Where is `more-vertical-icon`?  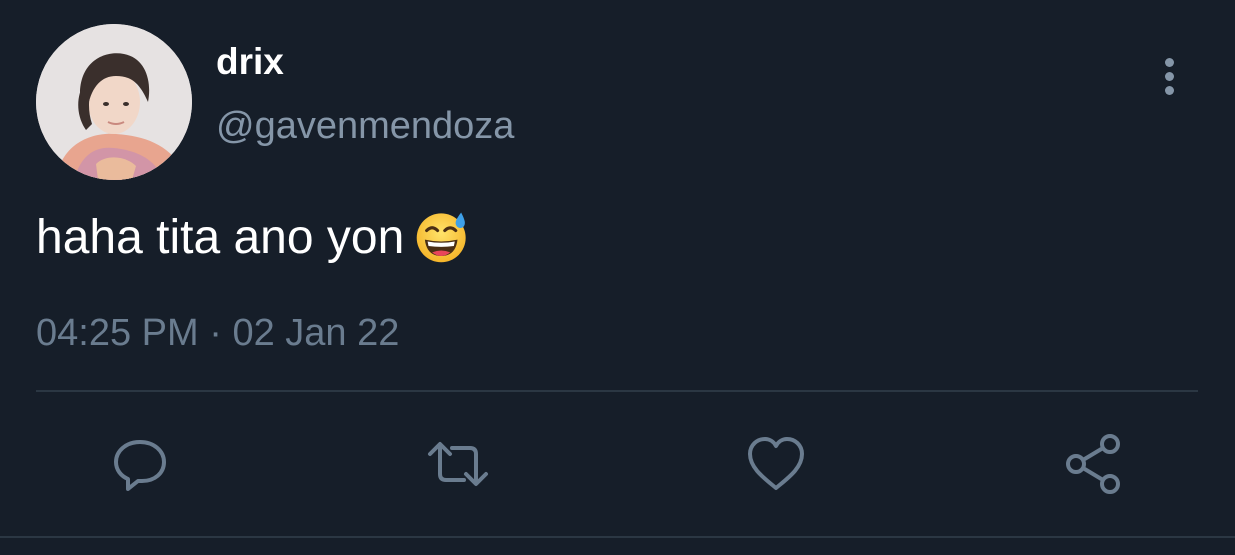 more-vertical-icon is located at coordinates (1170, 76).